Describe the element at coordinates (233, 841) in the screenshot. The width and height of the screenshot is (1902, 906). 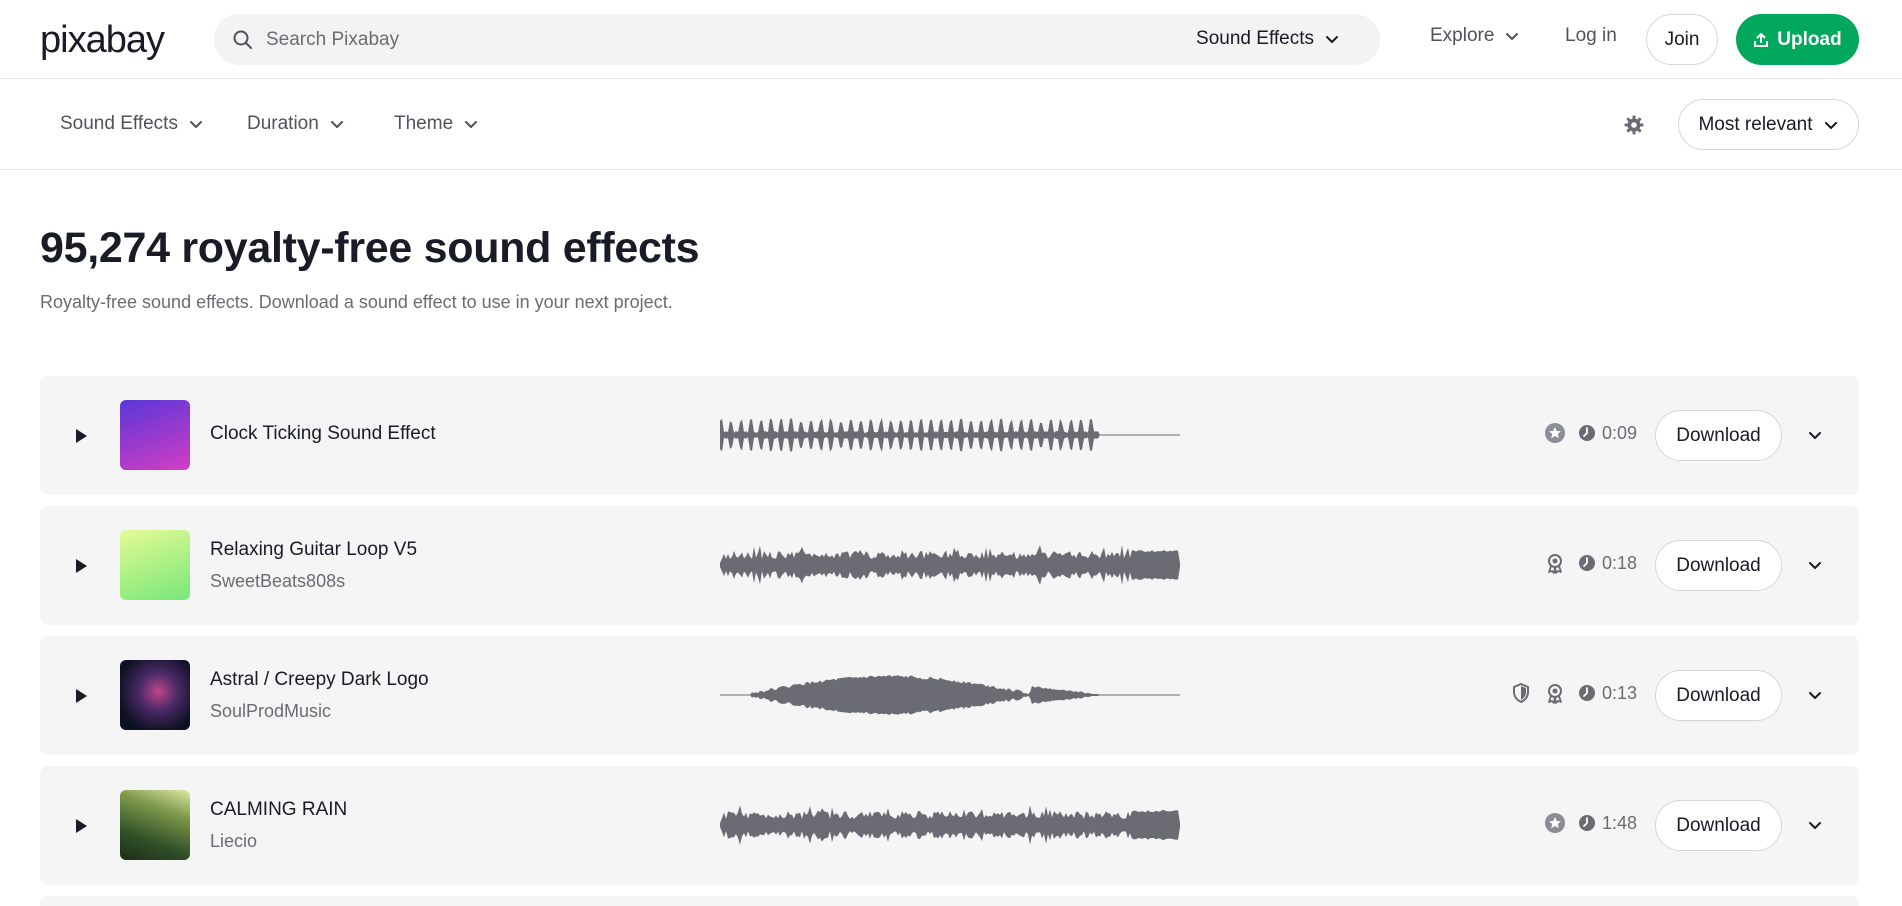
I see `track-author: Liecio` at that location.